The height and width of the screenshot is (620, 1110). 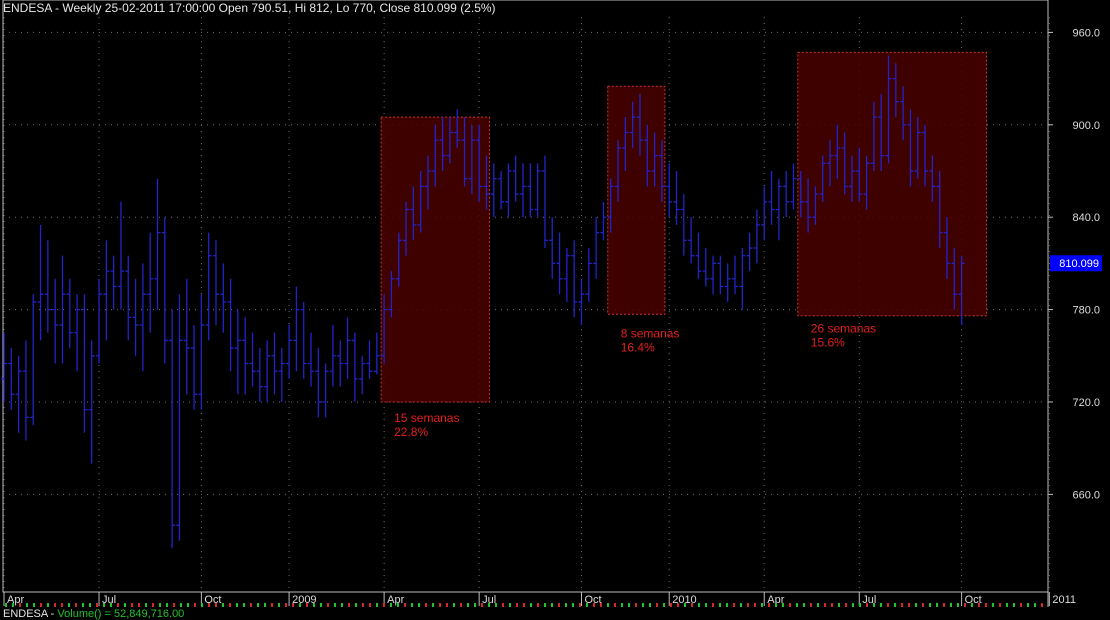 I want to click on volume-footer-label: Volume() = 52,849,716.00, so click(x=121, y=614).